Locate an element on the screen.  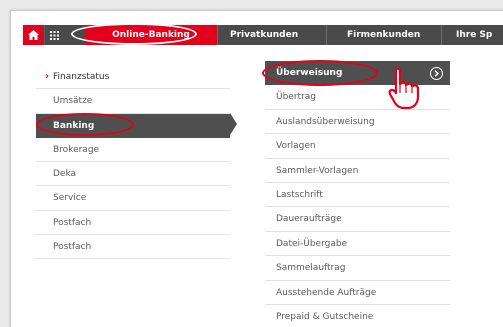
left-menu-label: Brokerage is located at coordinates (76, 149).